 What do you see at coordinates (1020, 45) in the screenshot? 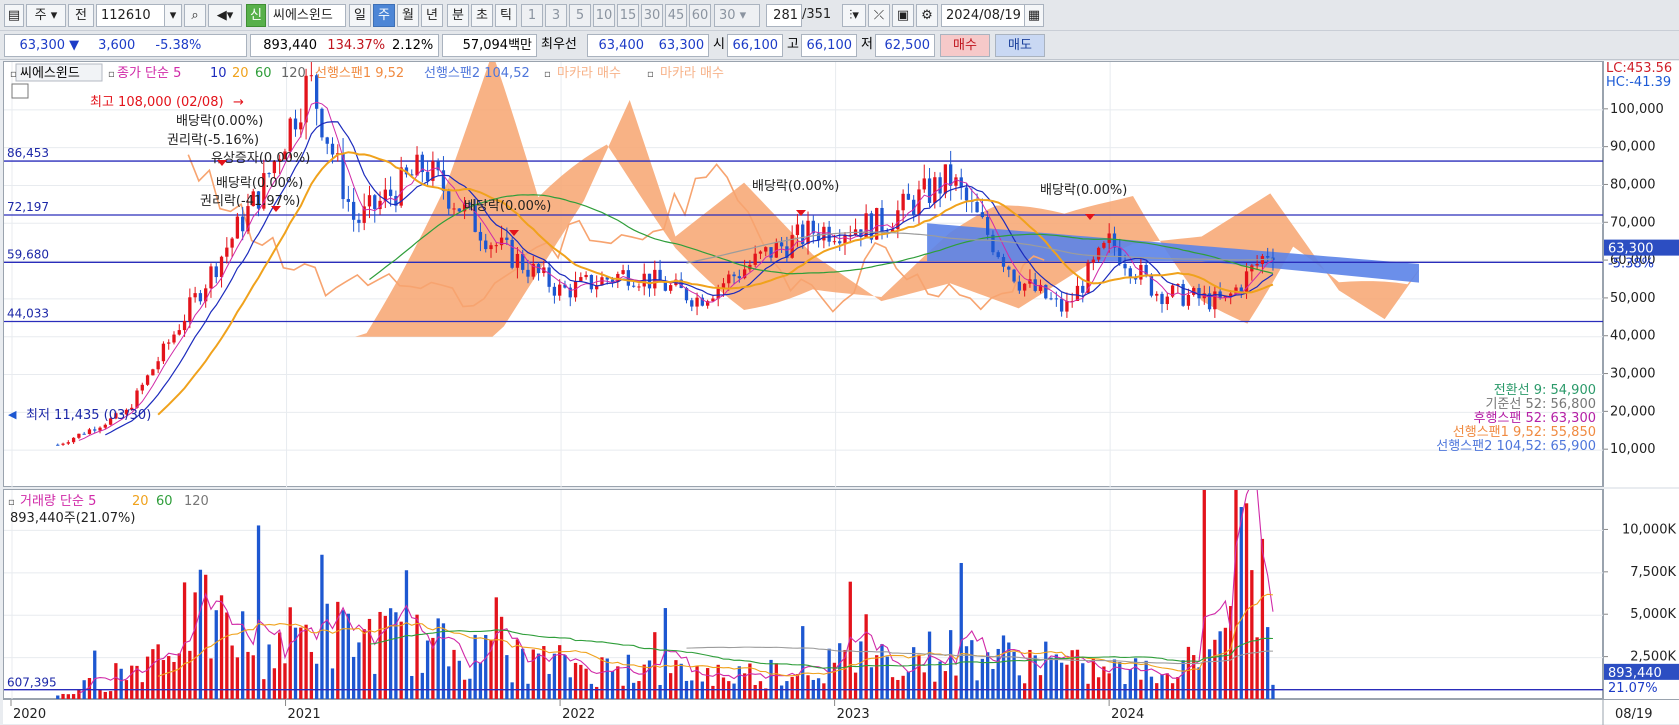
I see `sell-button: 매도` at bounding box center [1020, 45].